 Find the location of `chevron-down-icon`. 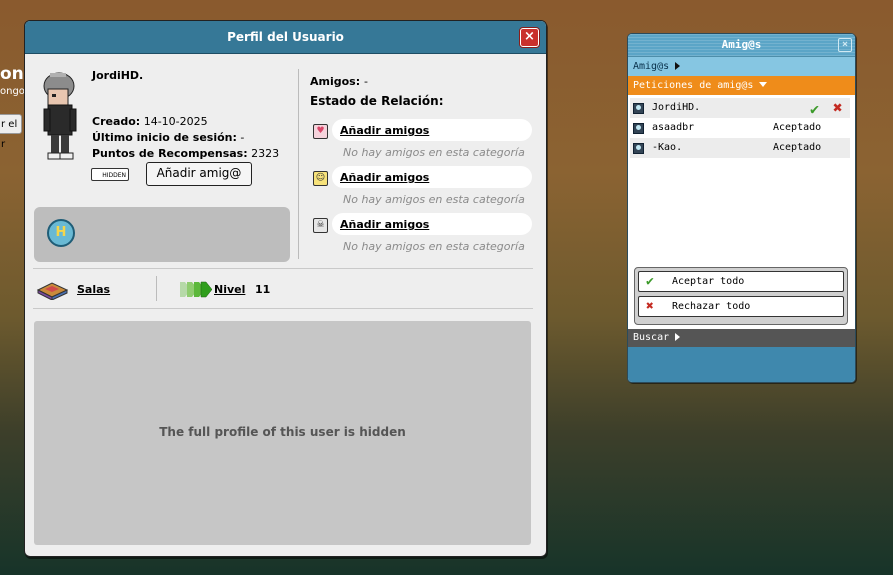

chevron-down-icon is located at coordinates (763, 84).